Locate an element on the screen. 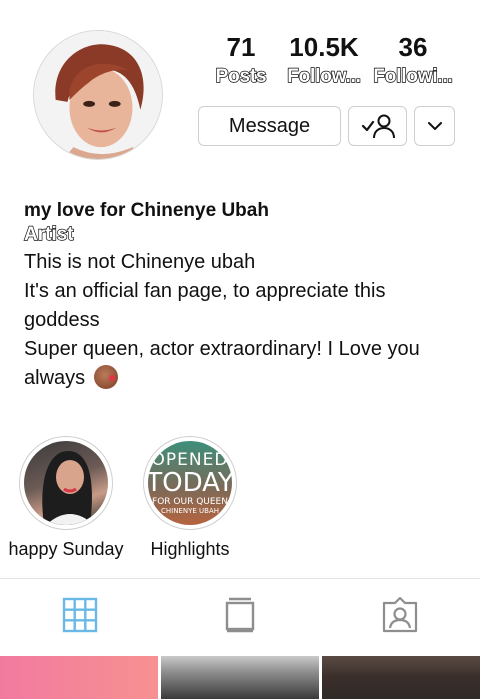 The width and height of the screenshot is (480, 699). posts-count: 71 is located at coordinates (241, 47).